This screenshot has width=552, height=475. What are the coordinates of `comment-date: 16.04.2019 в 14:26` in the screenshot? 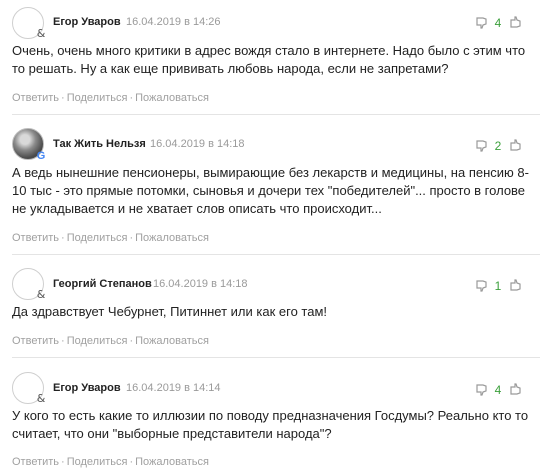 It's located at (173, 22).